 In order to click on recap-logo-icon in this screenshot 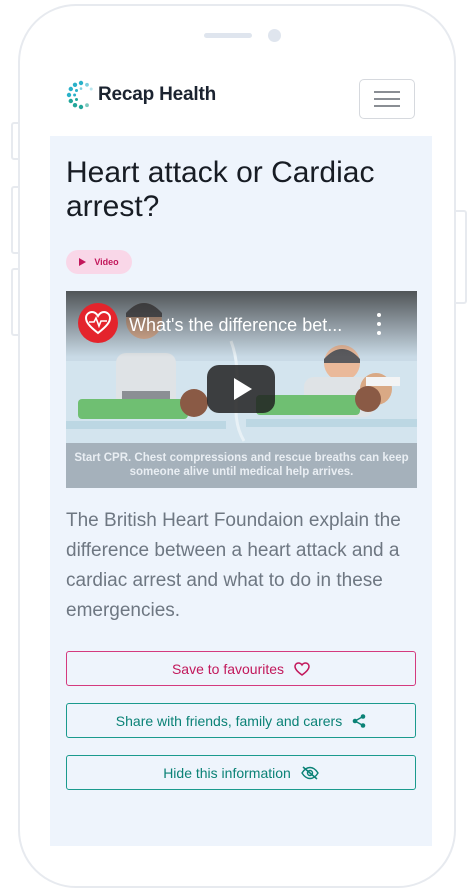, I will do `click(81, 95)`.